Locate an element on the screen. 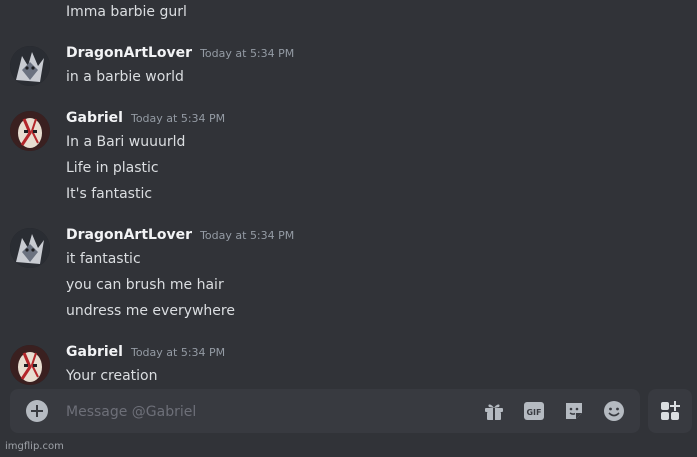  gift-icon is located at coordinates (494, 411).